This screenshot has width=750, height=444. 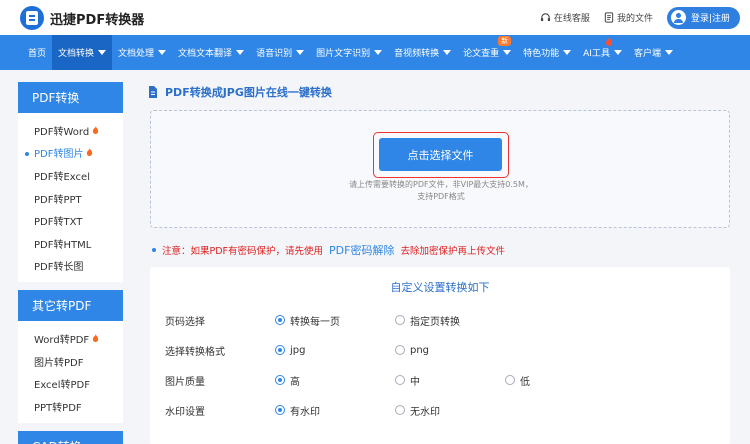 What do you see at coordinates (440, 287) in the screenshot?
I see `settings-title: 自定义设置转换如下` at bounding box center [440, 287].